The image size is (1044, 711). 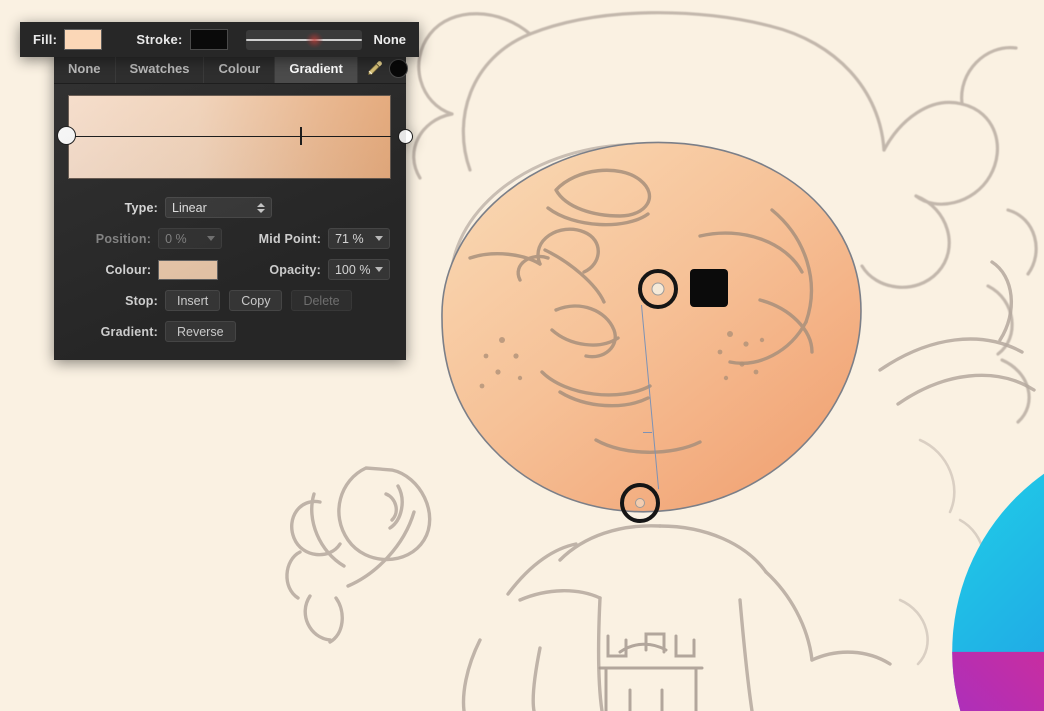 I want to click on gradient-handle-start, so click(x=658, y=289).